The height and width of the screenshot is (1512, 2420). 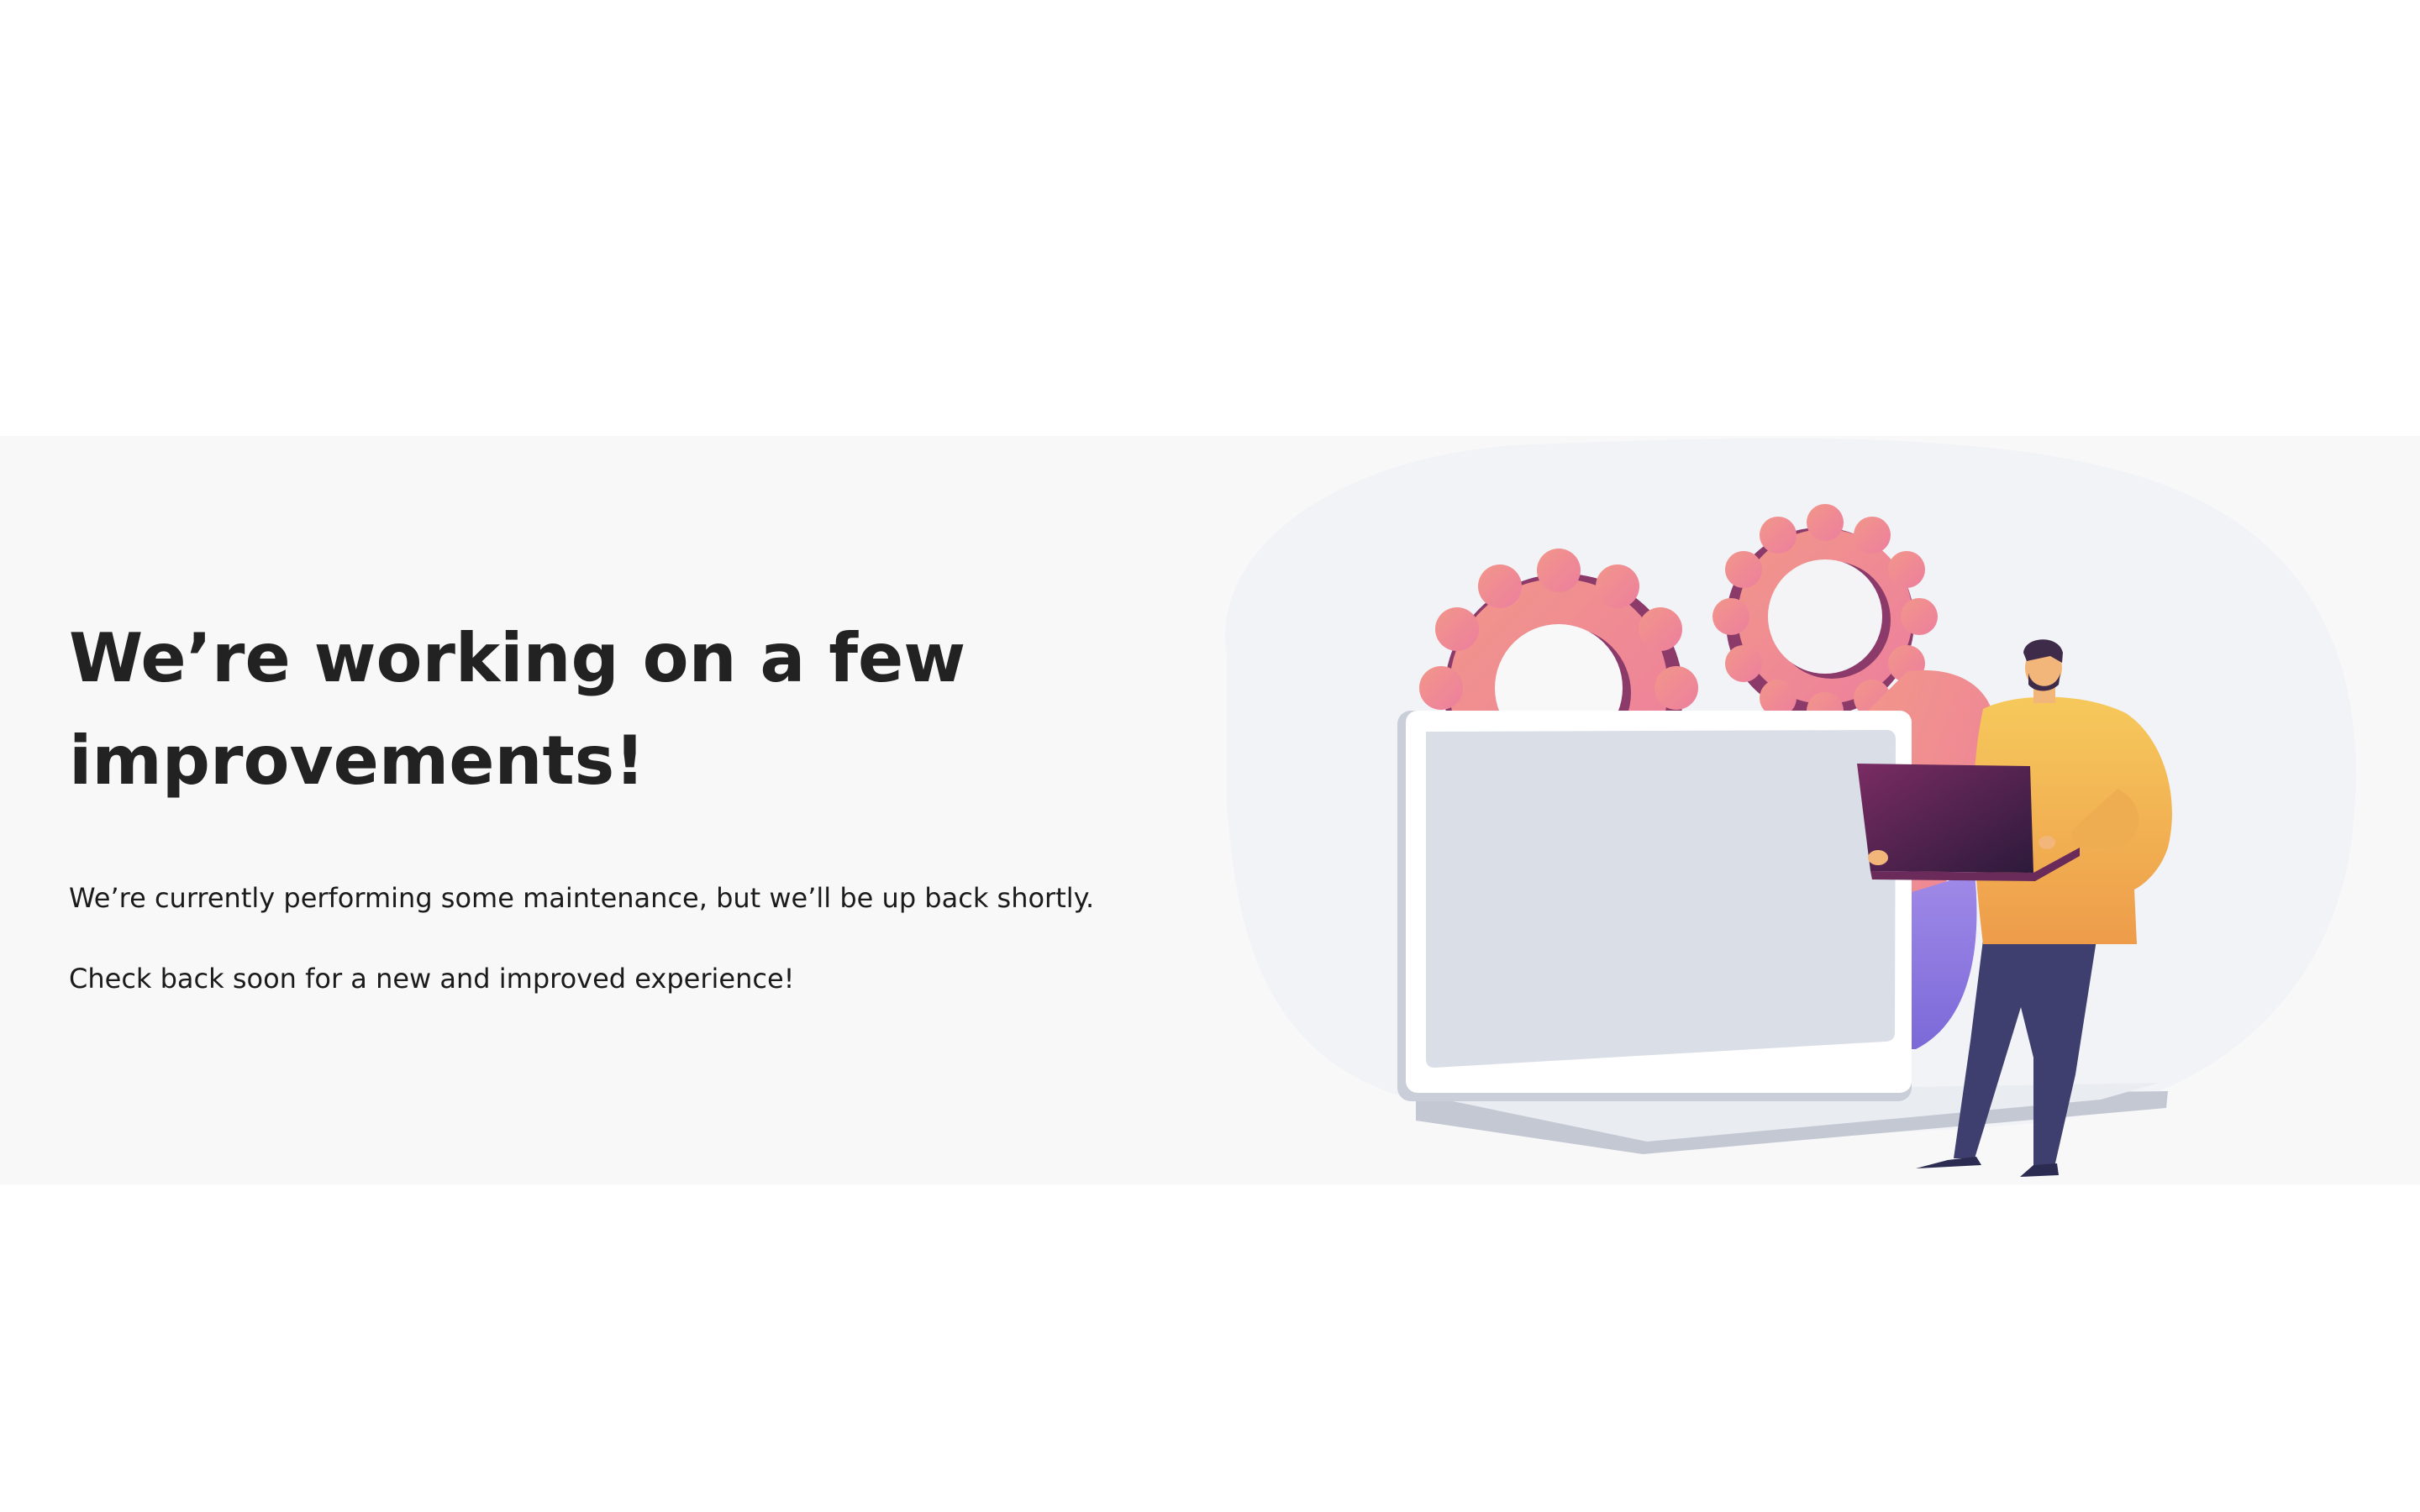 What do you see at coordinates (517, 709) in the screenshot?
I see `page-title: We’re working on a few improvements!` at bounding box center [517, 709].